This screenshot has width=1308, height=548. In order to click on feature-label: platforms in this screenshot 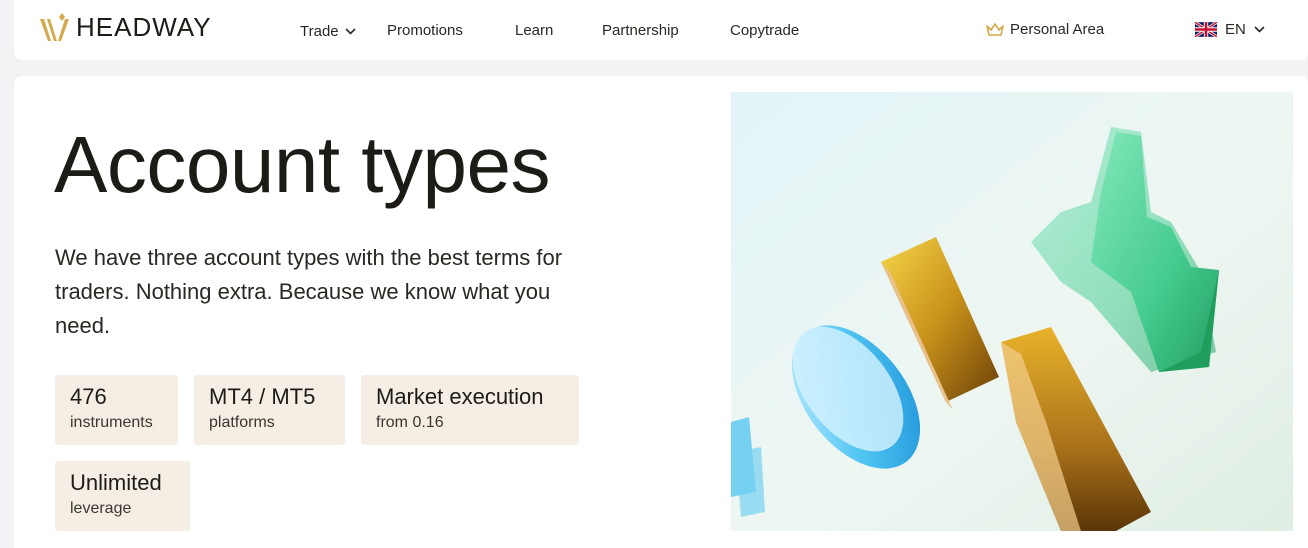, I will do `click(242, 422)`.